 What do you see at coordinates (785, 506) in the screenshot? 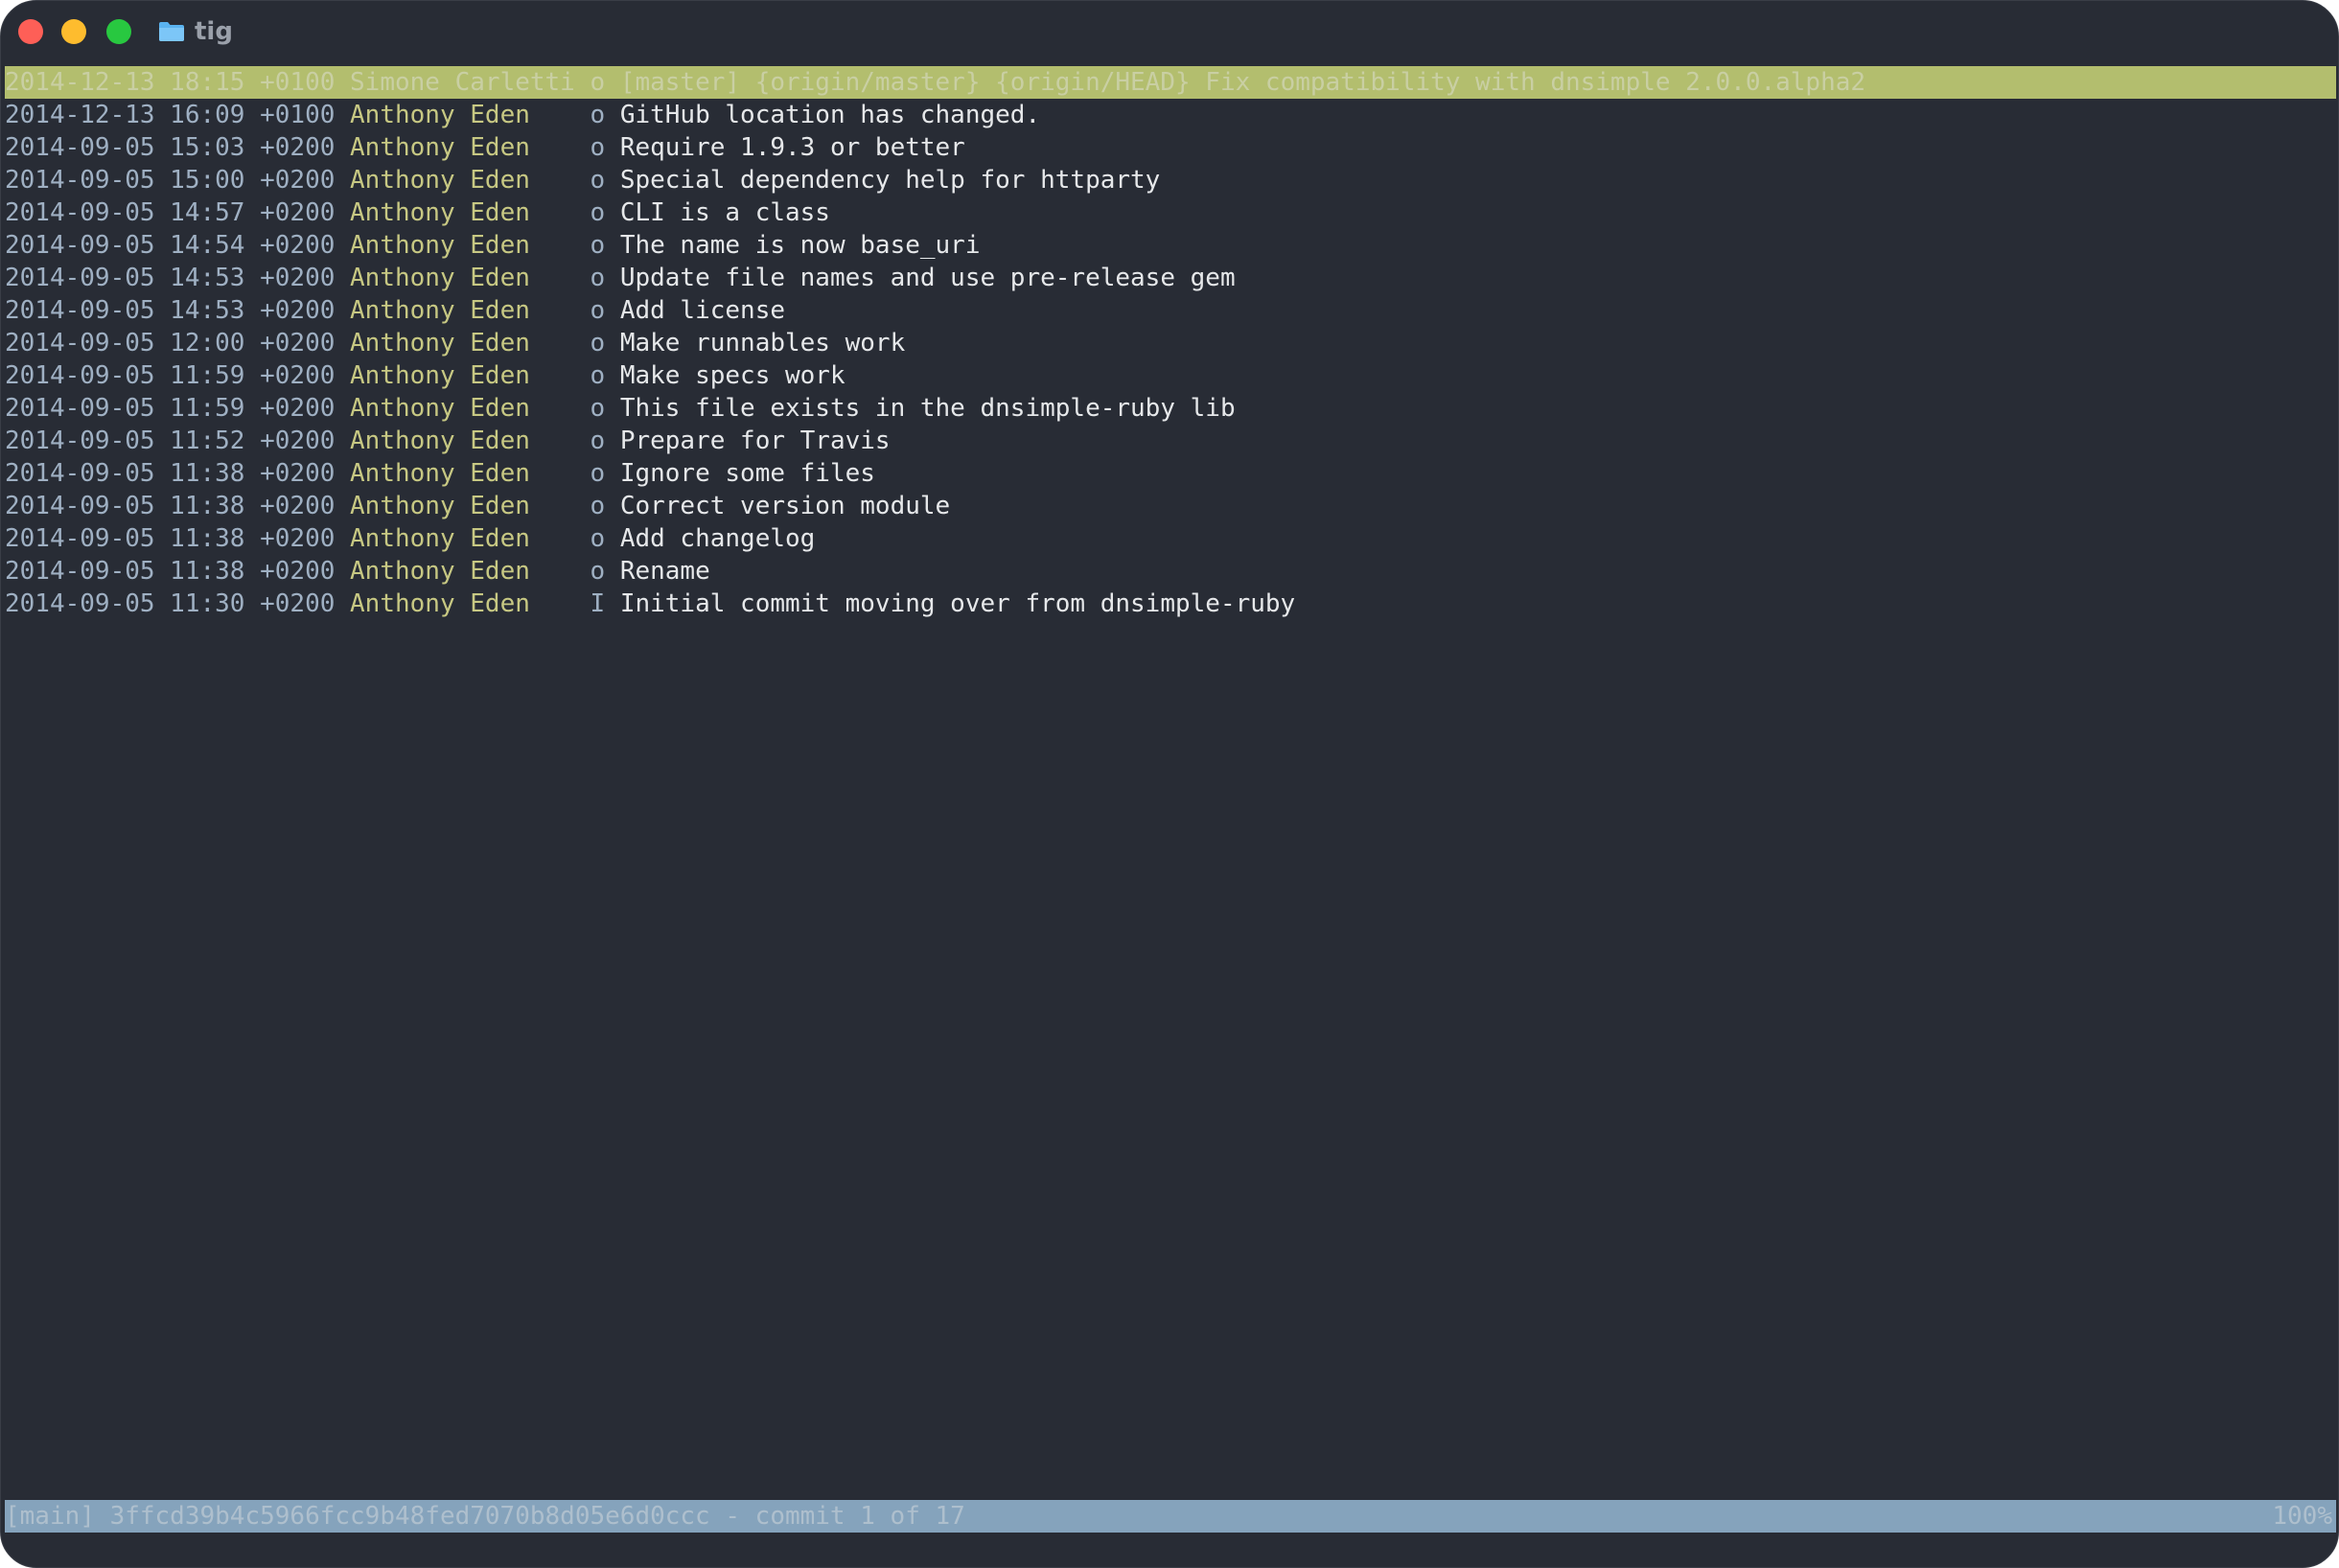
I see `commit-message: Correct version module` at bounding box center [785, 506].